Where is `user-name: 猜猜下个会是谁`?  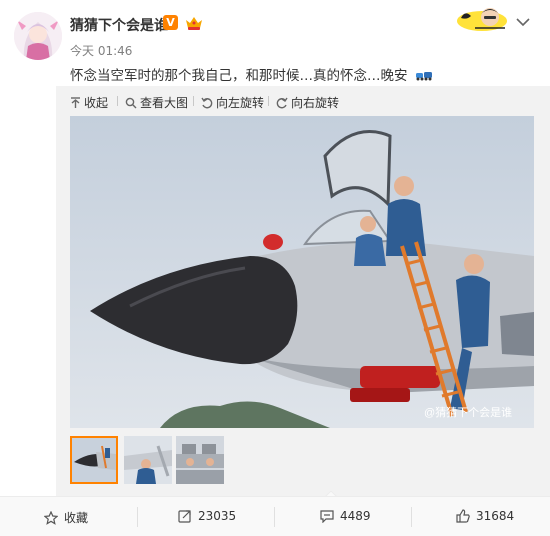 user-name: 猜猜下个会是谁 is located at coordinates (119, 25).